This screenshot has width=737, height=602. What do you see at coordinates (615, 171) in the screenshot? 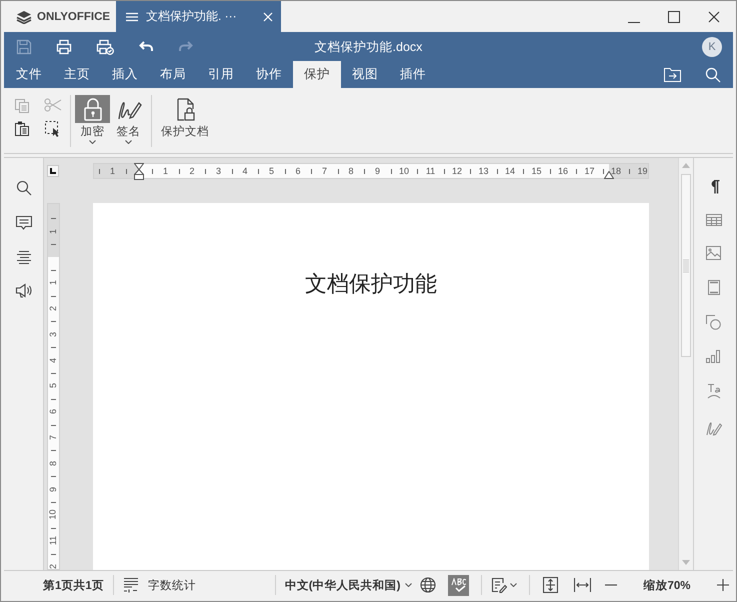
I see `ruler-number: 18` at bounding box center [615, 171].